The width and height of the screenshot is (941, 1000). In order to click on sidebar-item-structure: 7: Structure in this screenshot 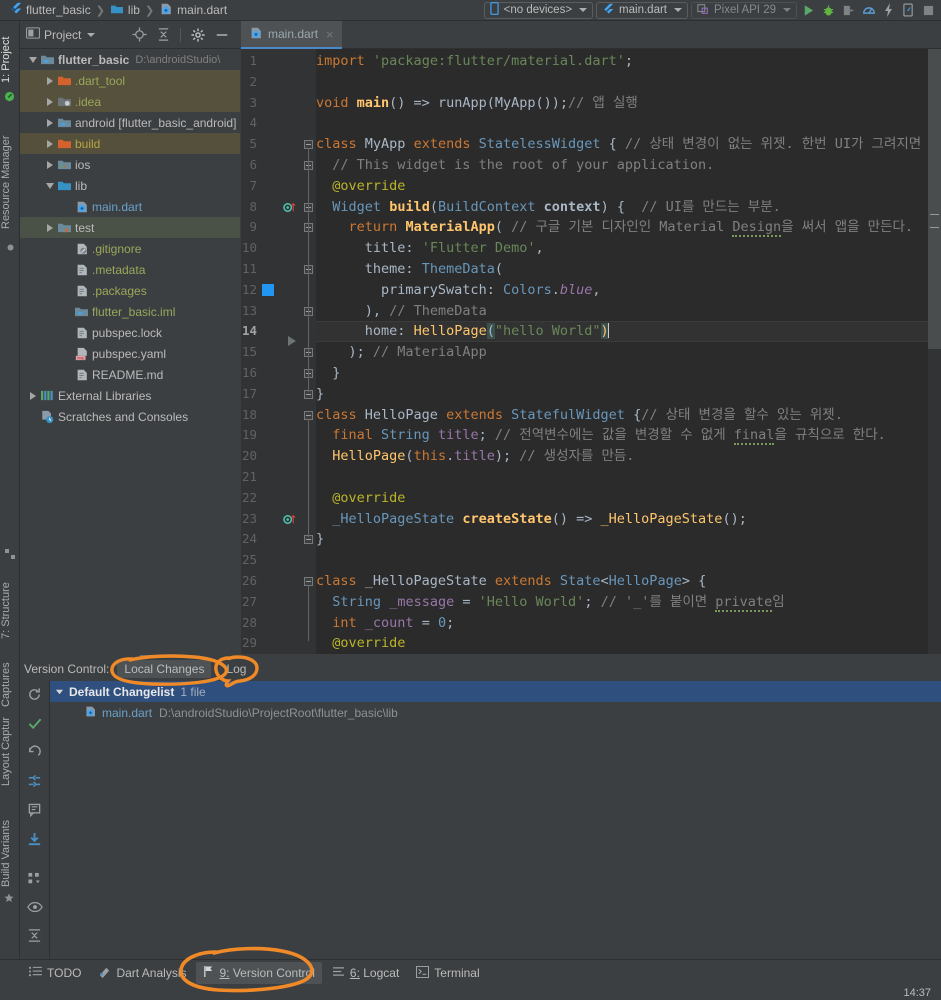, I will do `click(10, 600)`.